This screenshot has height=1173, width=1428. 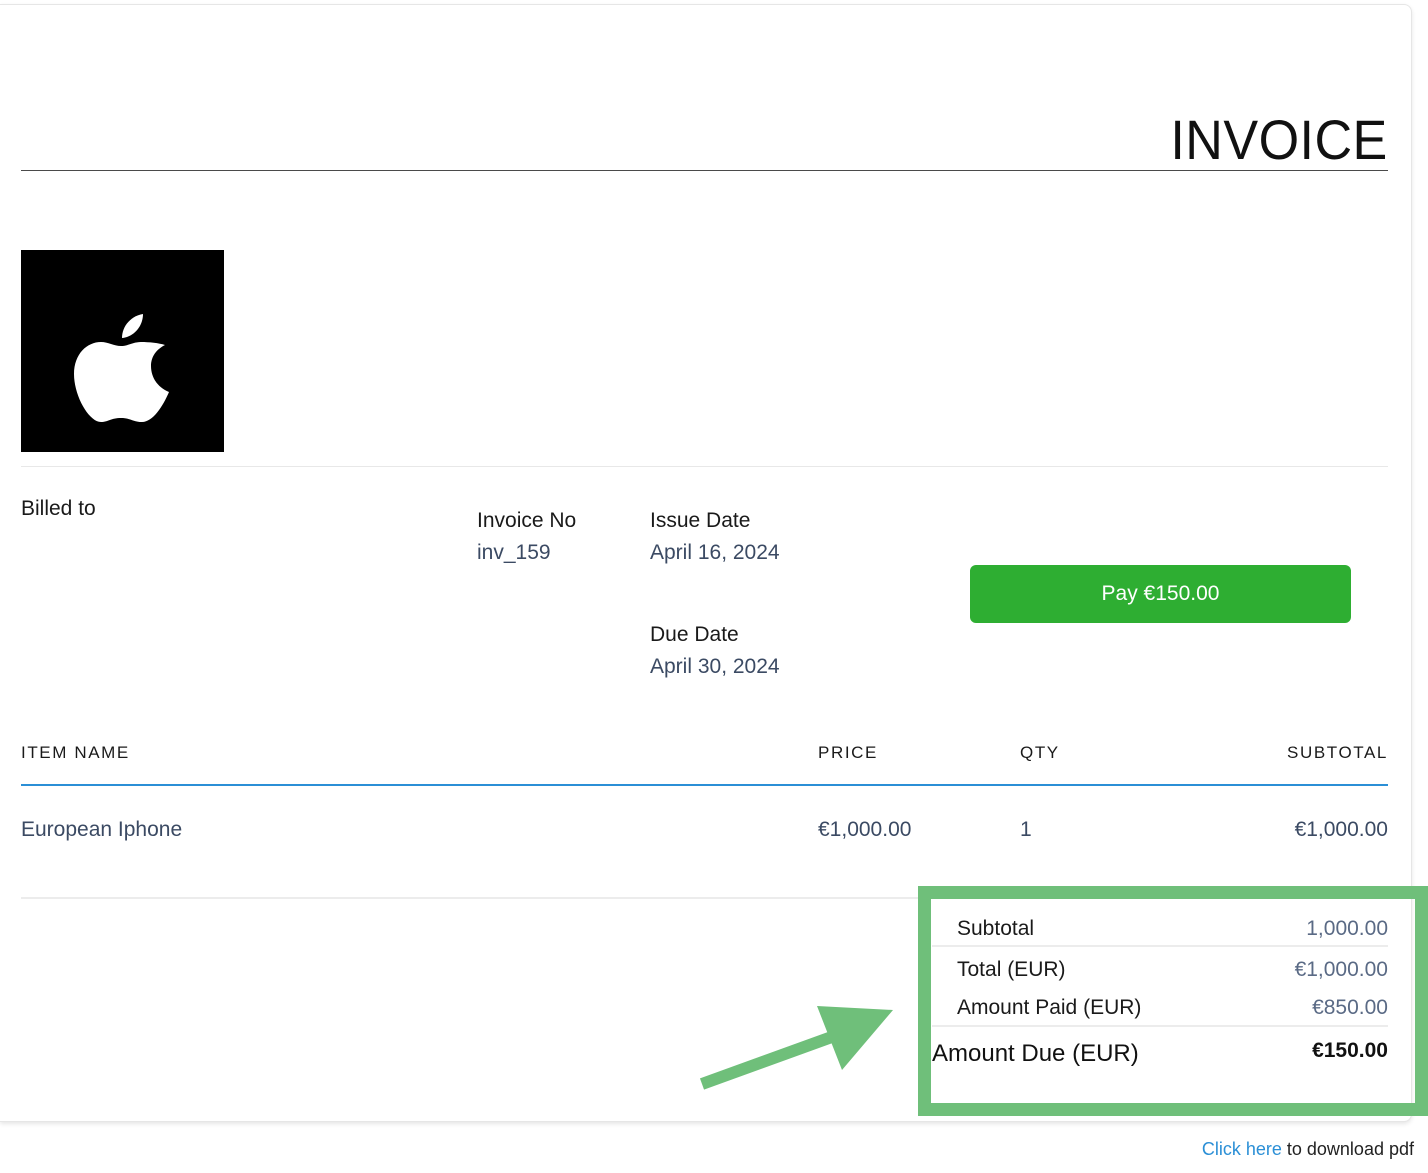 What do you see at coordinates (1040, 752) in the screenshot?
I see `col-header-qty: QTY` at bounding box center [1040, 752].